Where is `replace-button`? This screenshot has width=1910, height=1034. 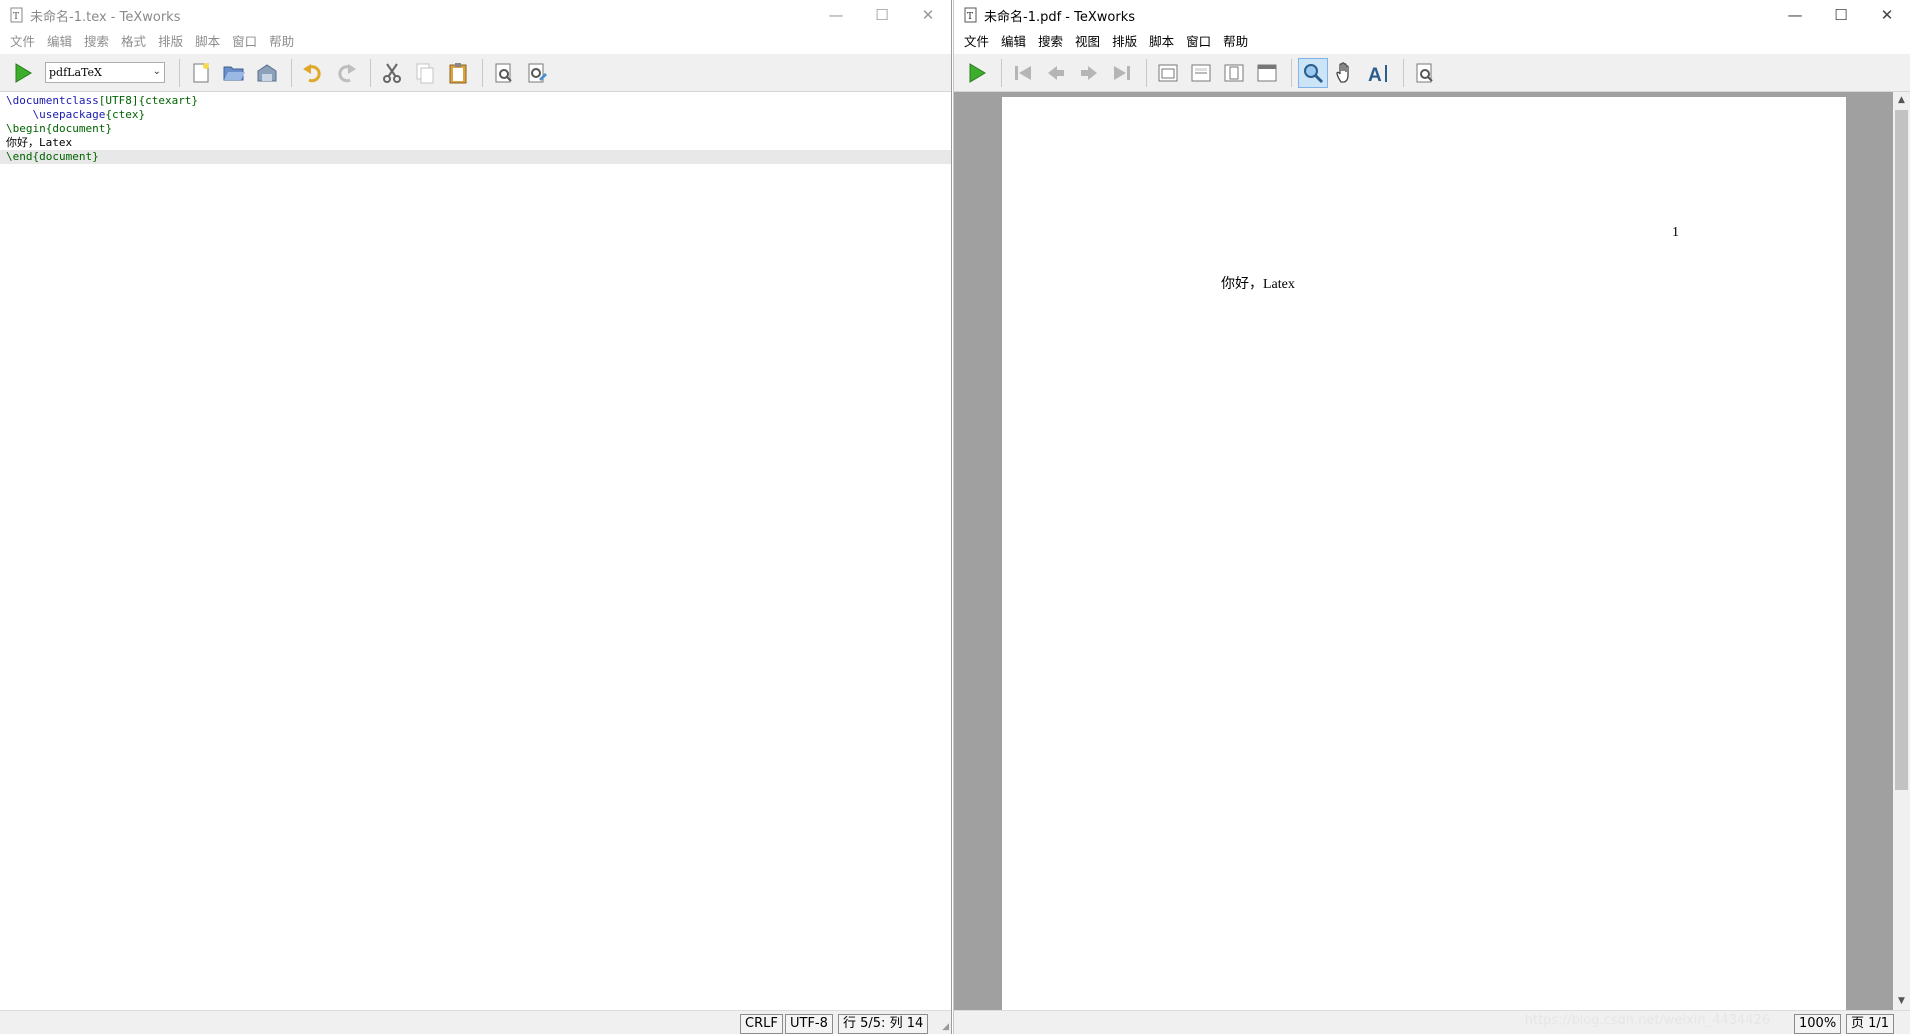
replace-button is located at coordinates (537, 73).